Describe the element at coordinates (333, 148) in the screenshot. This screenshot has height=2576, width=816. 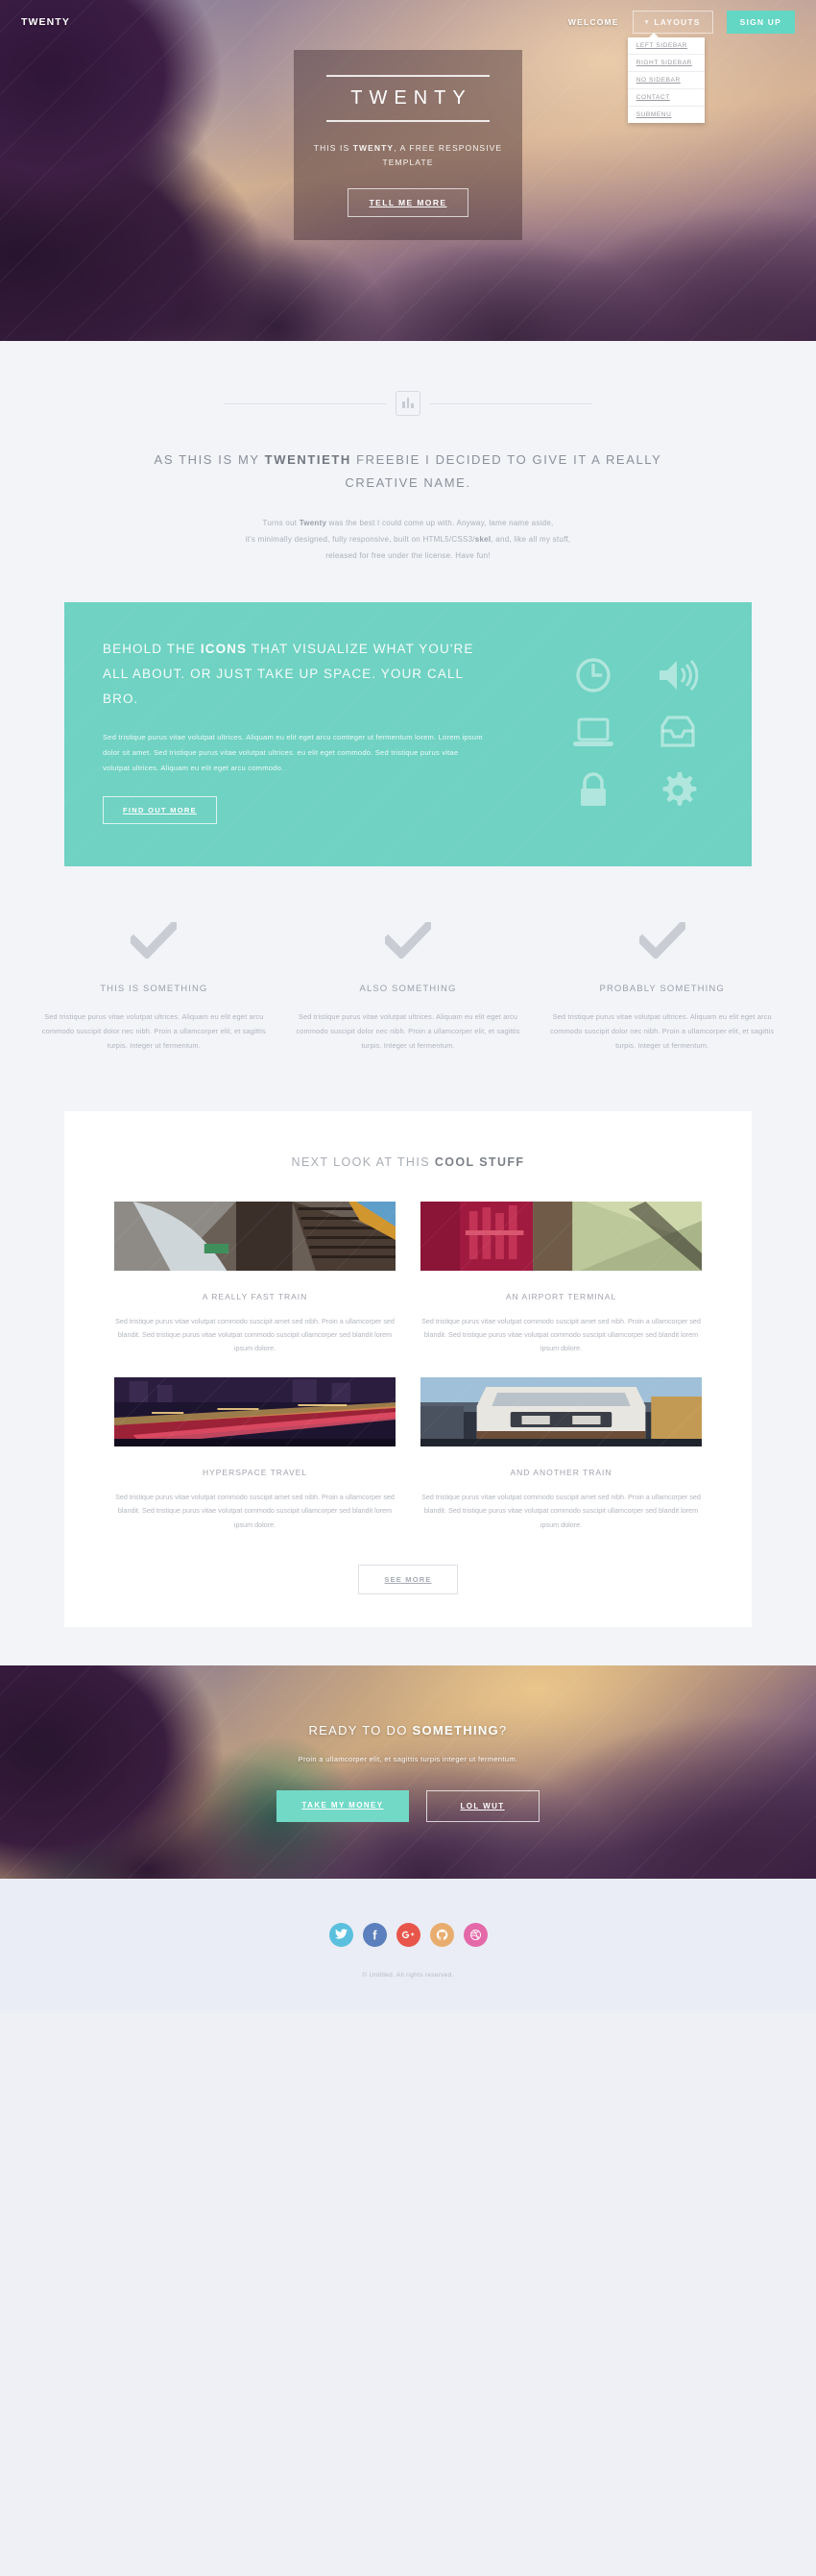
I see `hero-subtitle-prefix: THIS IS` at that location.